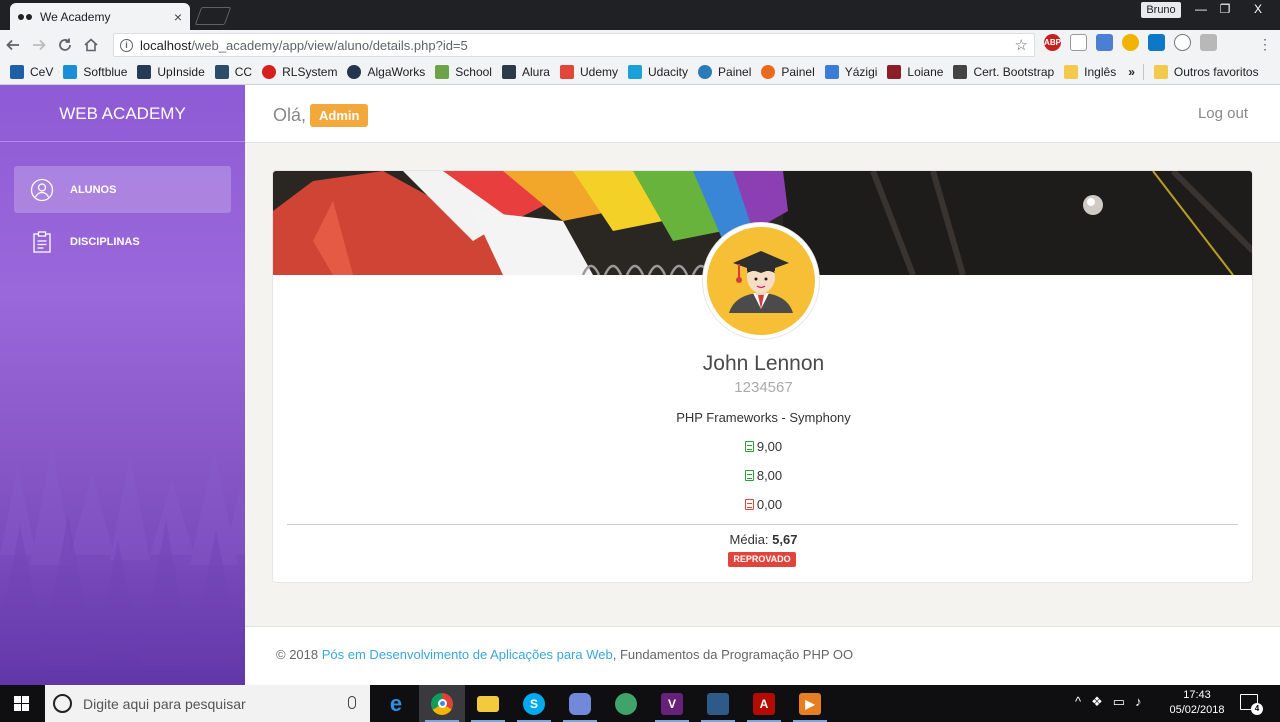 Image resolution: width=1280 pixels, height=722 pixels. What do you see at coordinates (1090, 72) in the screenshot?
I see `bookmark-folder: Inglês` at bounding box center [1090, 72].